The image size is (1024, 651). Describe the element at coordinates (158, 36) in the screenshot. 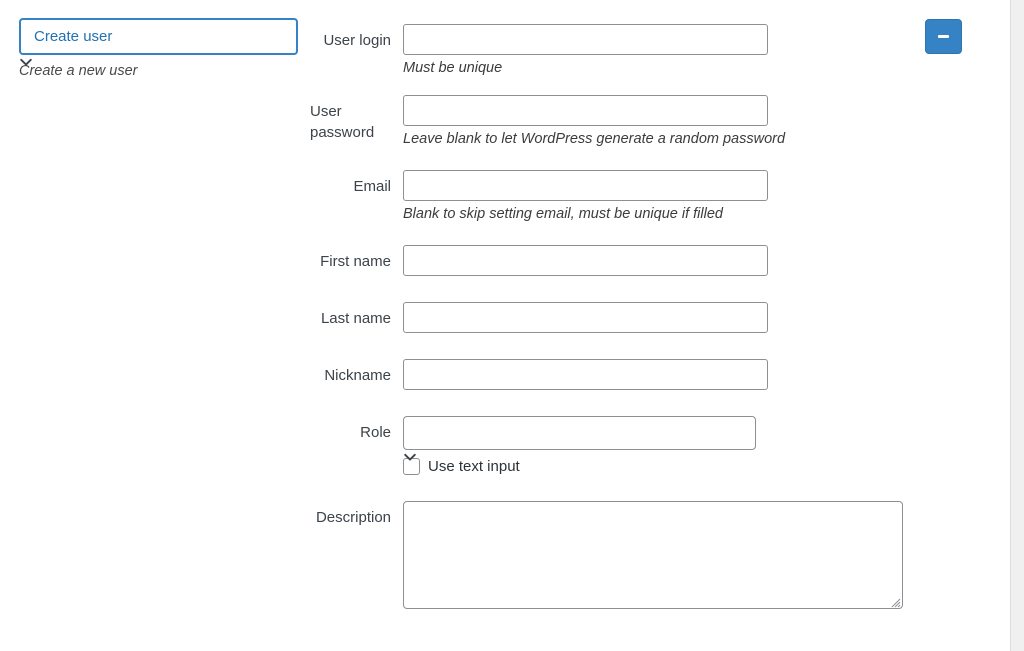

I see `action-select: Create user` at that location.